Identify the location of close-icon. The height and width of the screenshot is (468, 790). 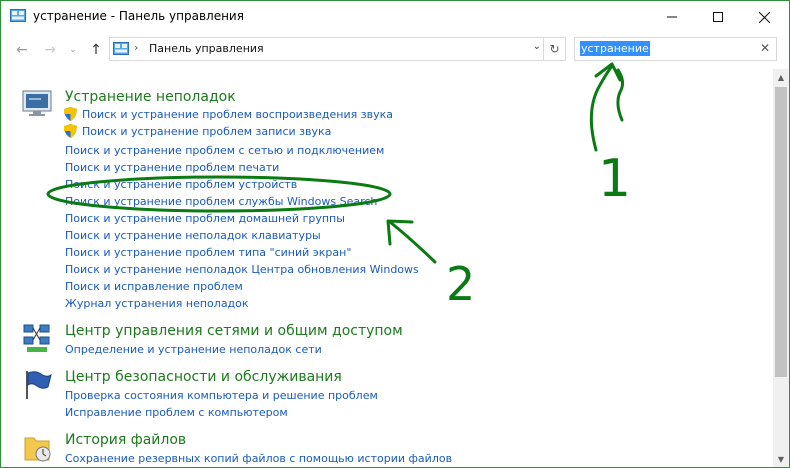
(764, 17).